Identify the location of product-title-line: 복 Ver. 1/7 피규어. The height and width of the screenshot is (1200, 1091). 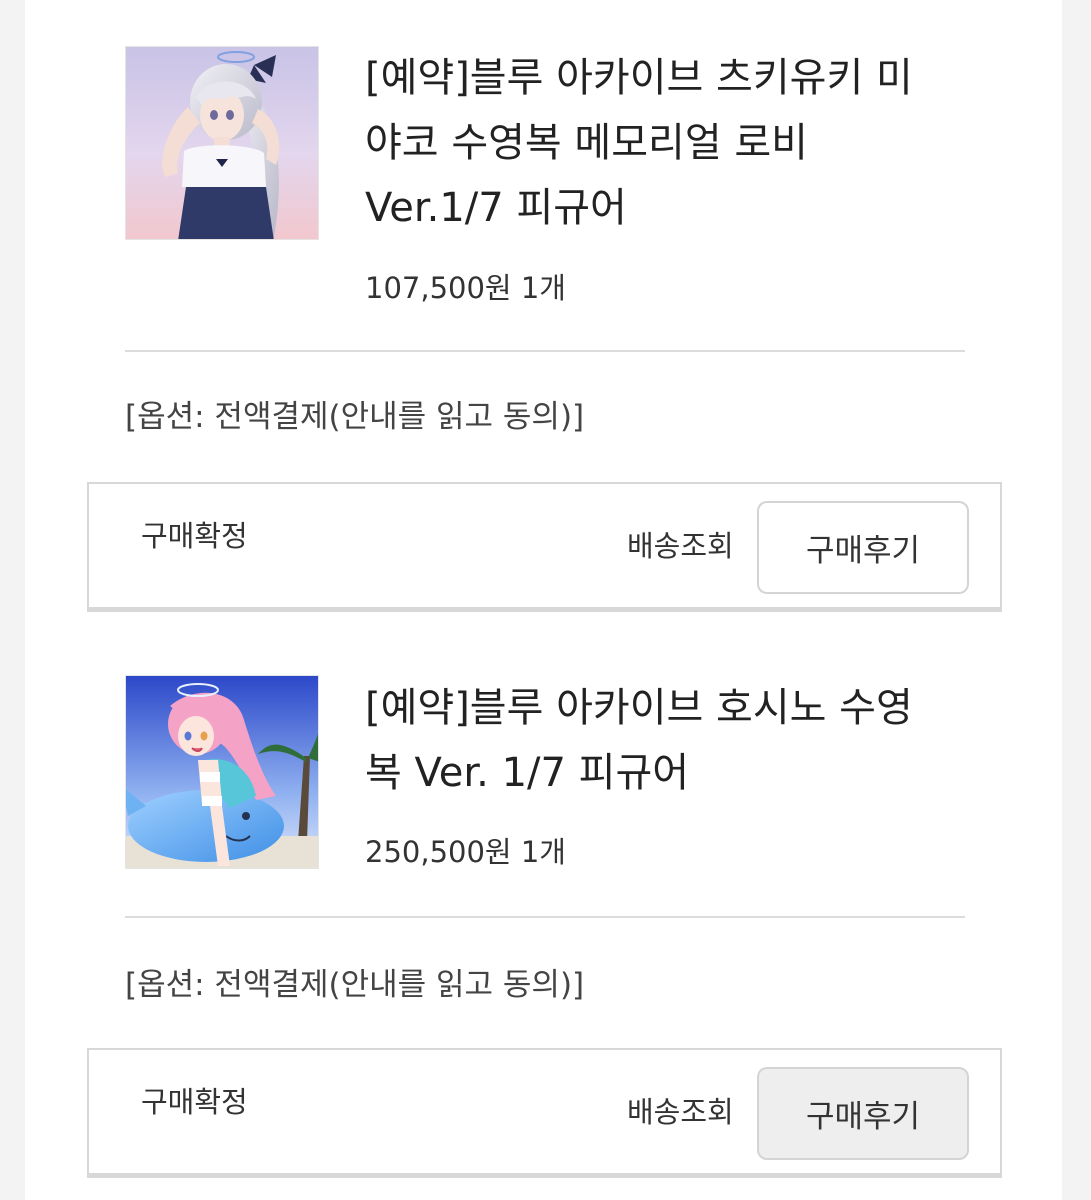
(527, 773).